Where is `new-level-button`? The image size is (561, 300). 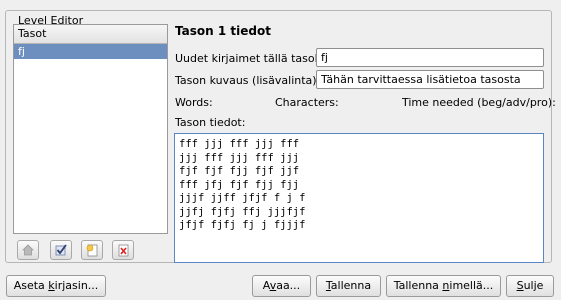
new-level-button is located at coordinates (92, 250).